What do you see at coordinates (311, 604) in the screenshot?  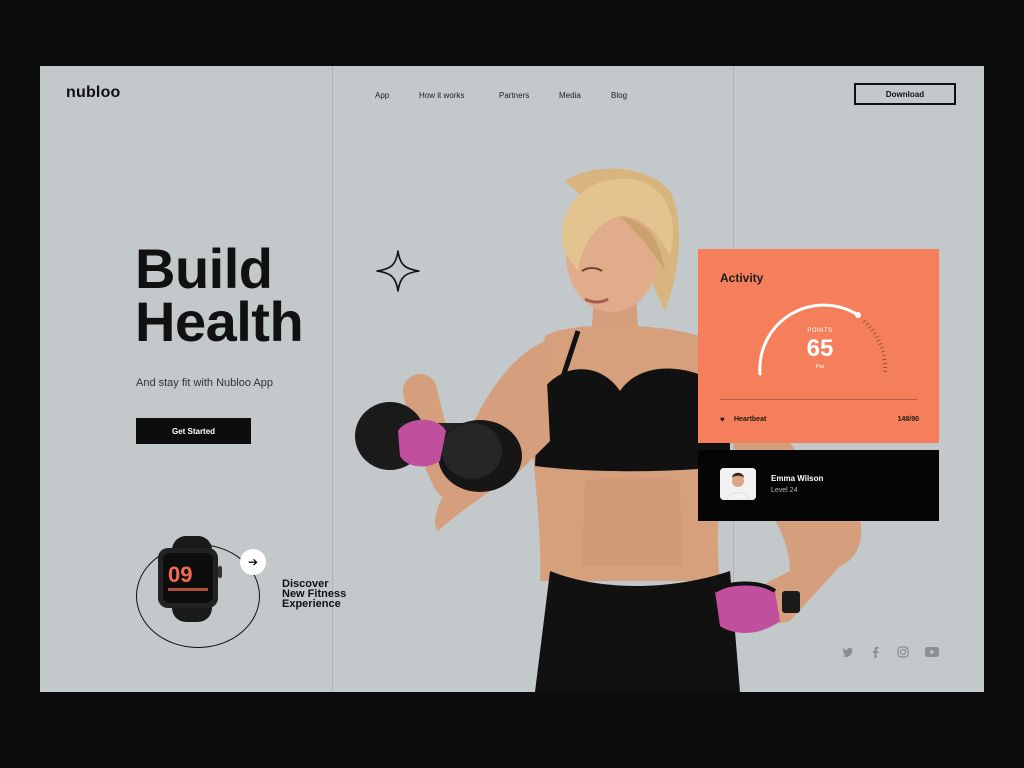 I see `promo-line: Experience` at bounding box center [311, 604].